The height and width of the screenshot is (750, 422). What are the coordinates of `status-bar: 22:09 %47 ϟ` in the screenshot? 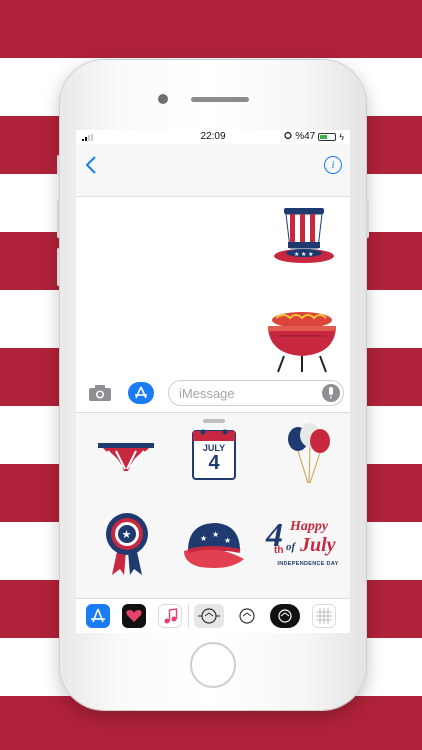 It's located at (213, 137).